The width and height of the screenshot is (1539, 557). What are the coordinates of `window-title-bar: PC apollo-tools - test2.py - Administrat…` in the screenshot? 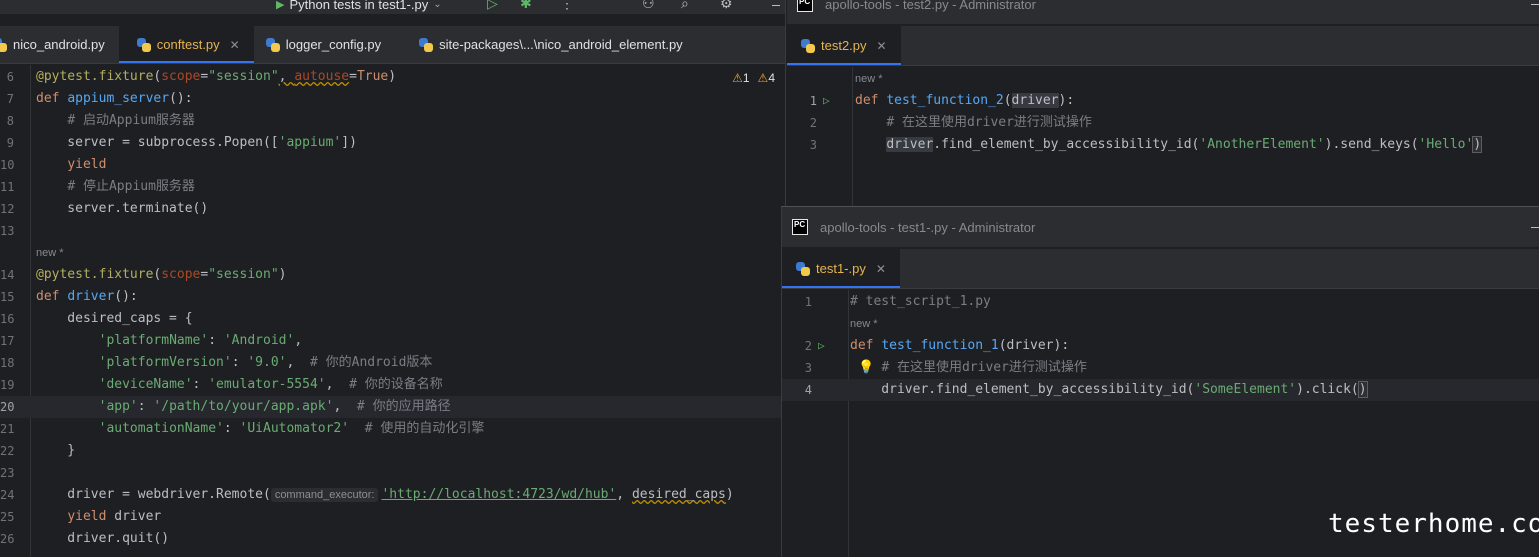 It's located at (1163, 12).